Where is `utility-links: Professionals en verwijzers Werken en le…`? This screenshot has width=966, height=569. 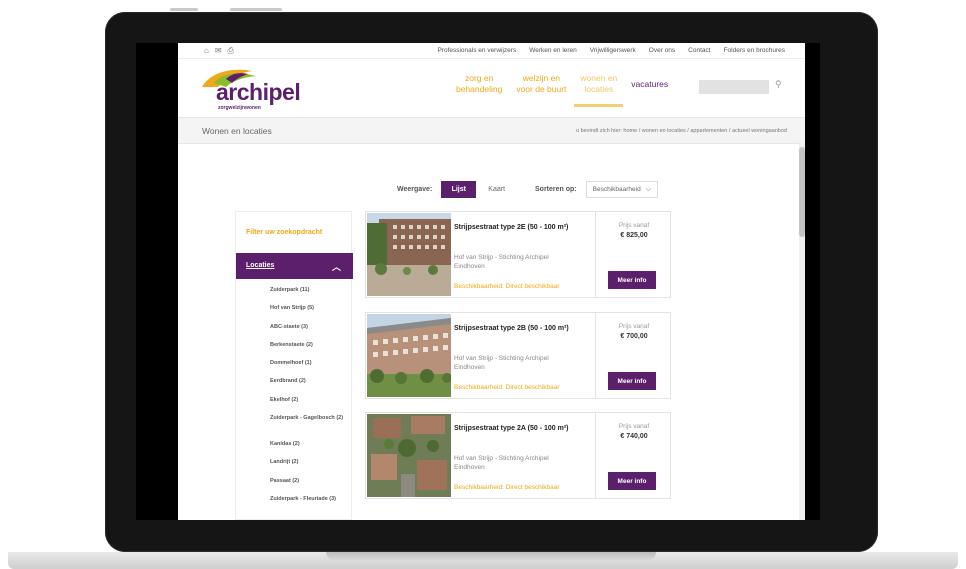 utility-links: Professionals en verwijzers Werken en le… is located at coordinates (611, 50).